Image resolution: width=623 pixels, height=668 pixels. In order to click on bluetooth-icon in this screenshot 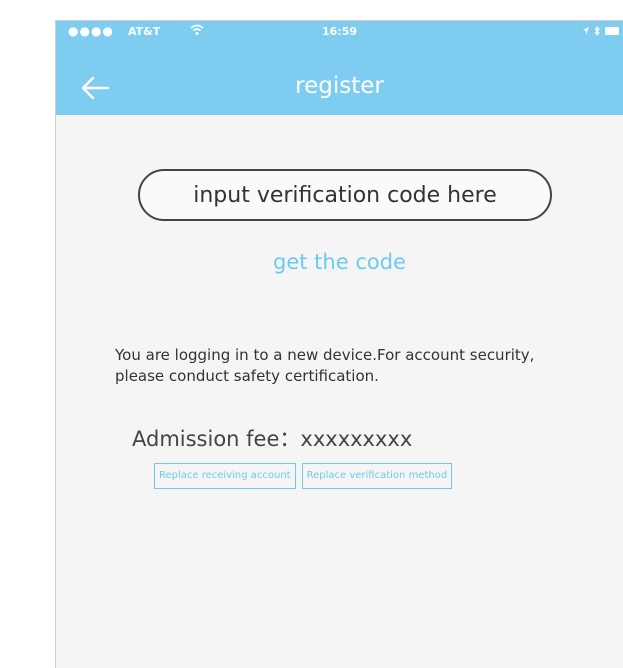, I will do `click(597, 31)`.